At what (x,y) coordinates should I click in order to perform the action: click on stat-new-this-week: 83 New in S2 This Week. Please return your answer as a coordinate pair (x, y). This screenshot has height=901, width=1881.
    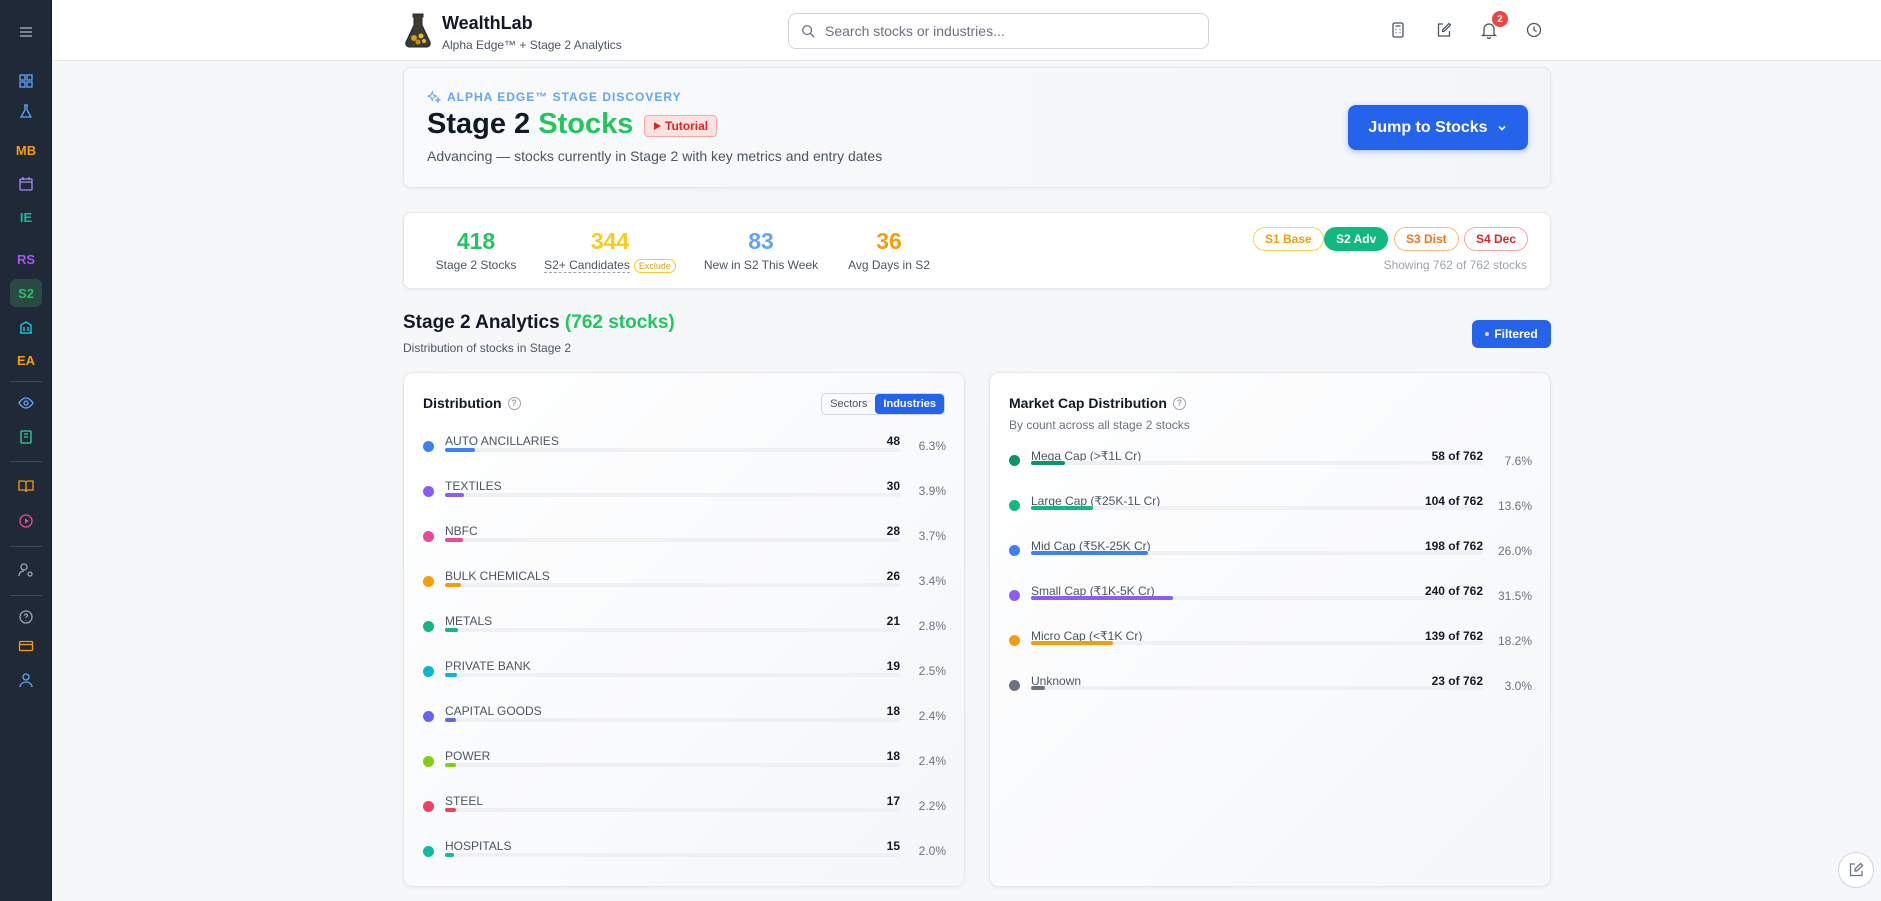
    Looking at the image, I should click on (761, 250).